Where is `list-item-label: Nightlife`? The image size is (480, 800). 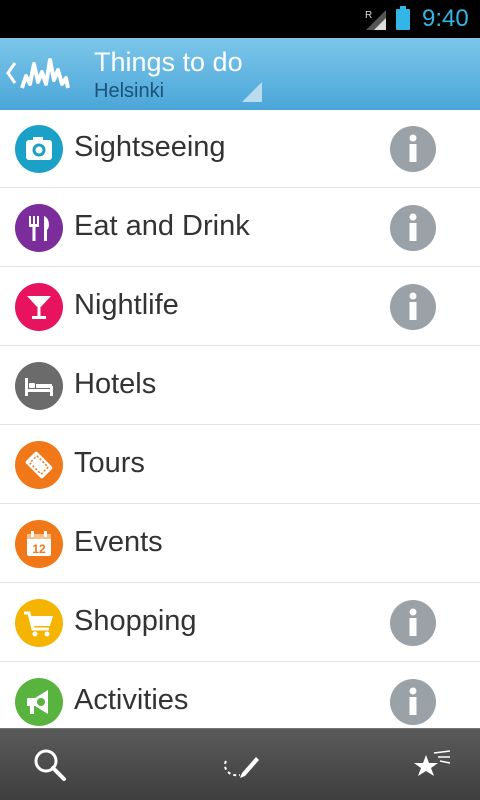 list-item-label: Nightlife is located at coordinates (126, 305).